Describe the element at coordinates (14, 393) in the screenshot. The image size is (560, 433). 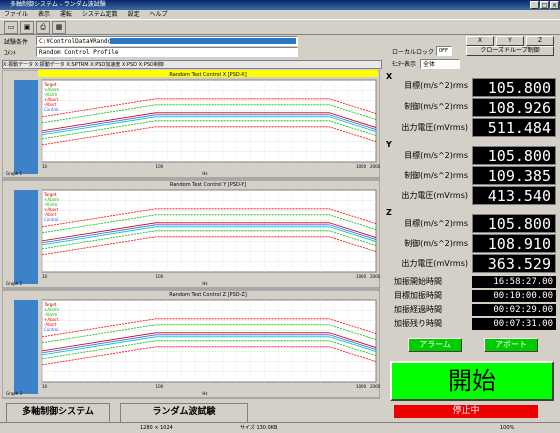
I see `graph-footer: Graph 3` at that location.